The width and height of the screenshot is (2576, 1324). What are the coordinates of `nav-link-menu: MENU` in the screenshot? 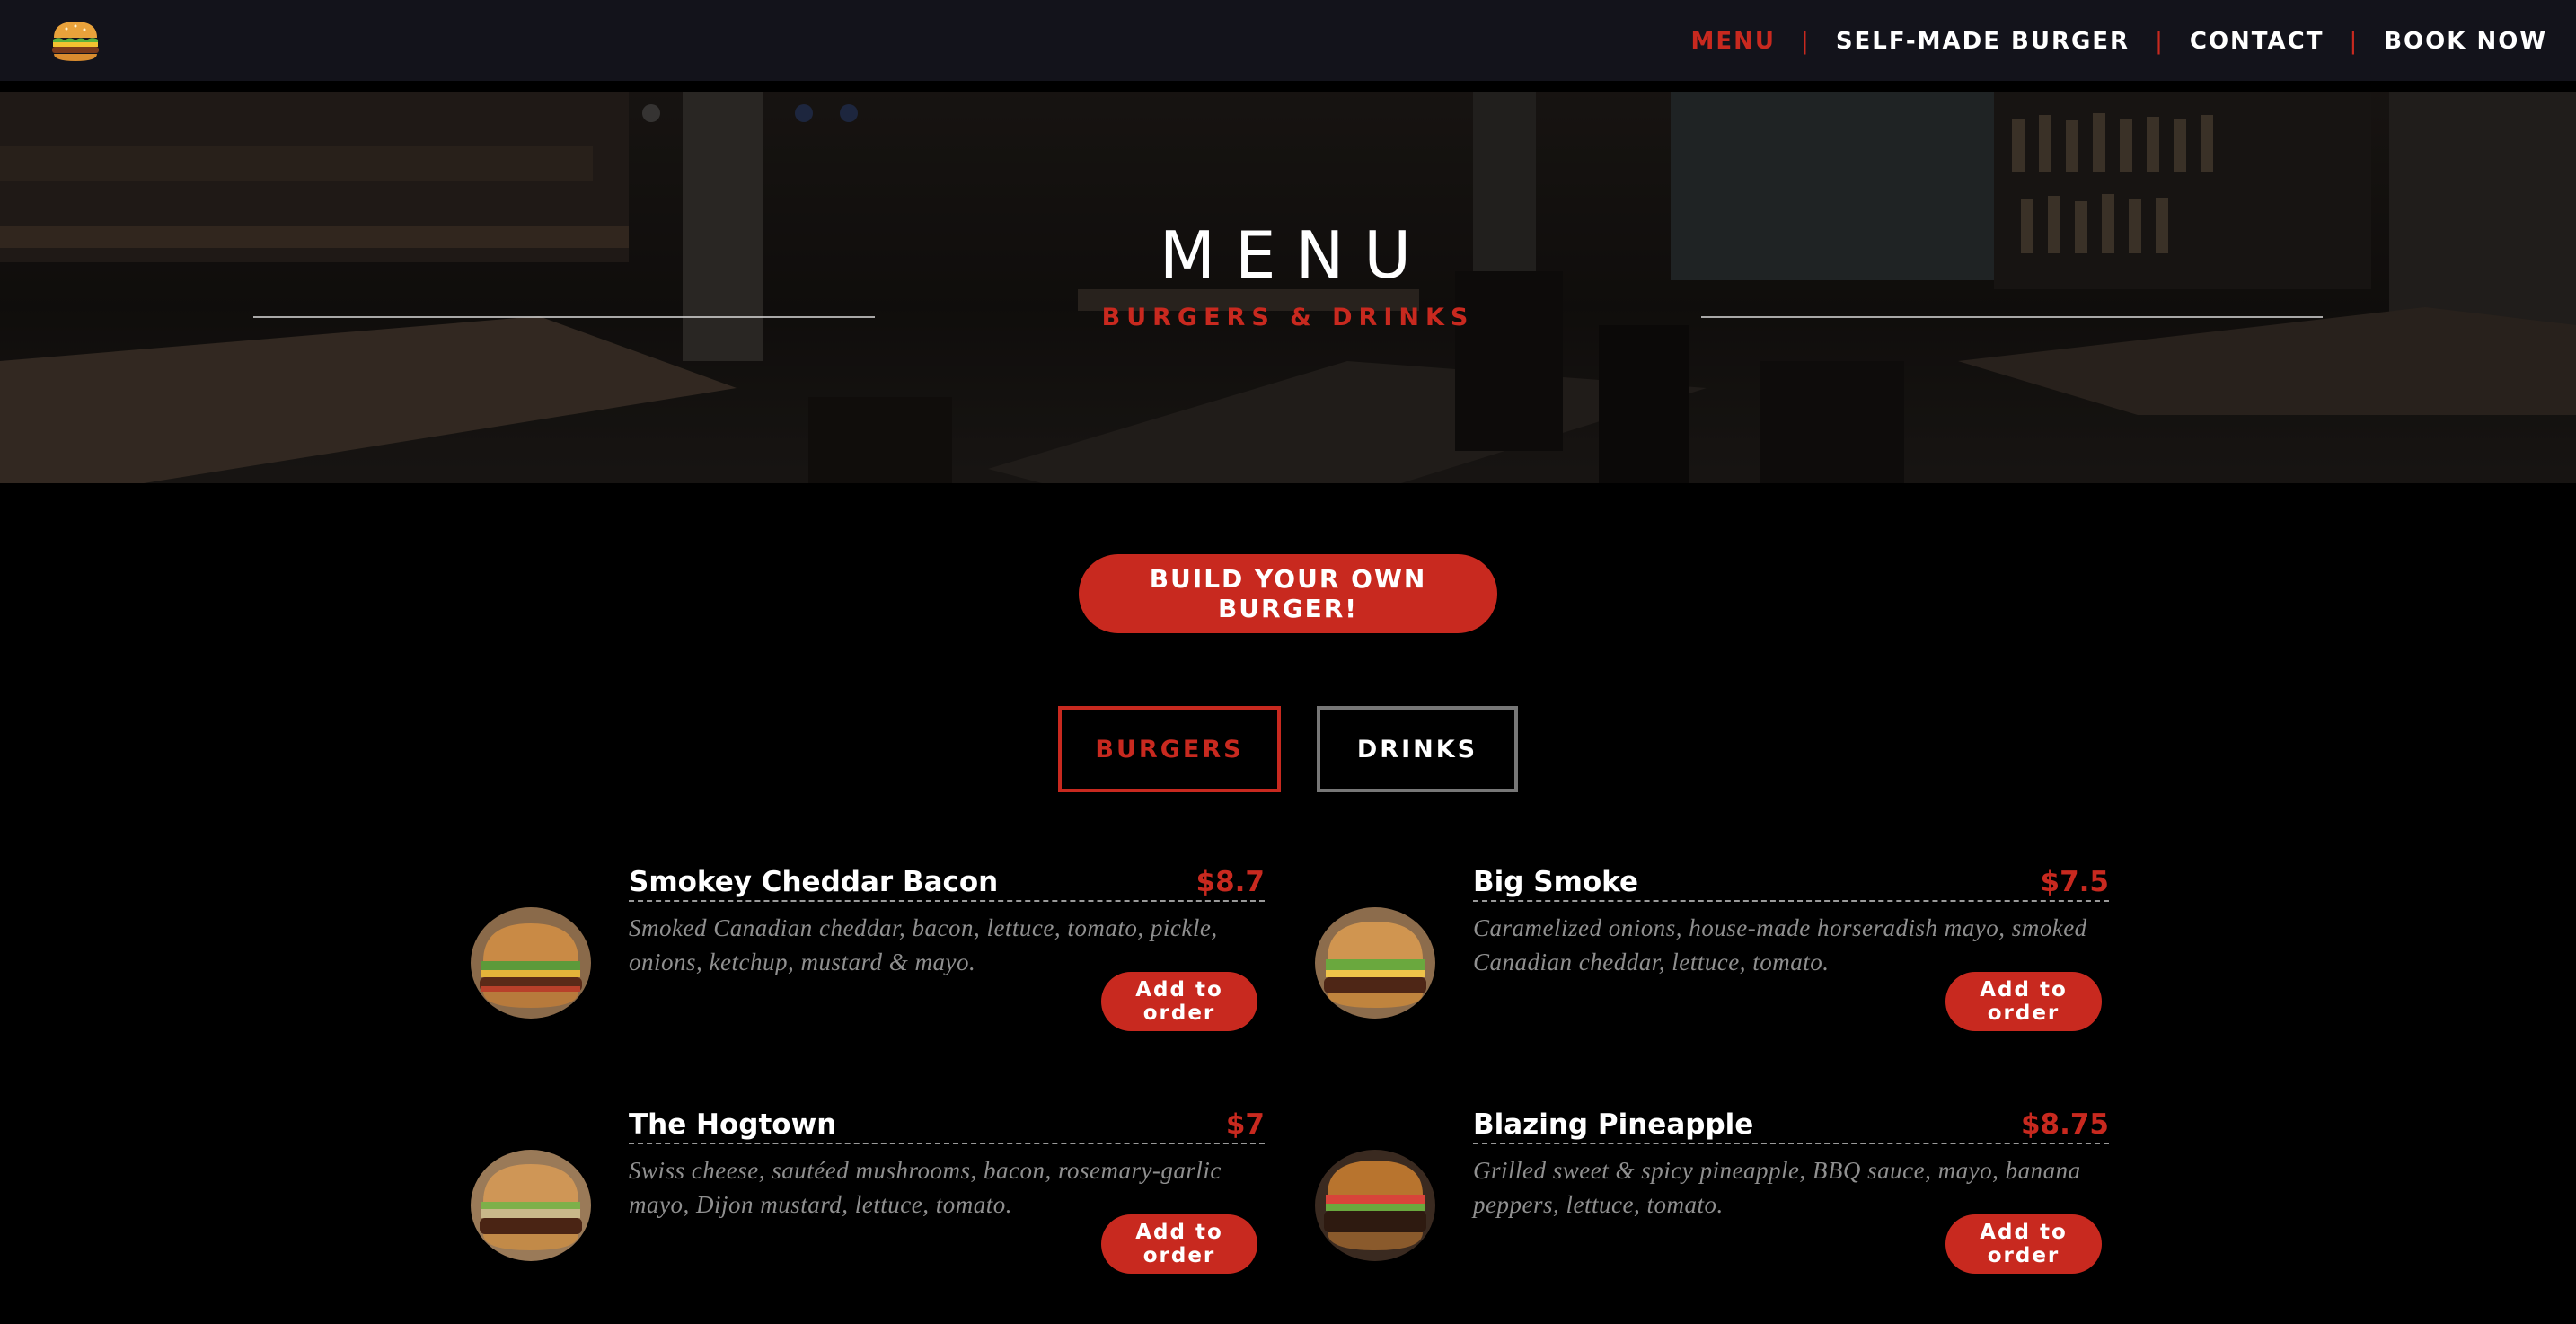 It's located at (1734, 41).